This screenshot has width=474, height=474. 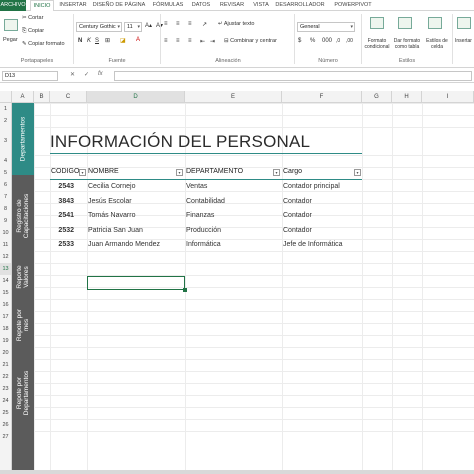 What do you see at coordinates (43, 44) in the screenshot?
I see `format-painter-button: ✎ Copiar formato` at bounding box center [43, 44].